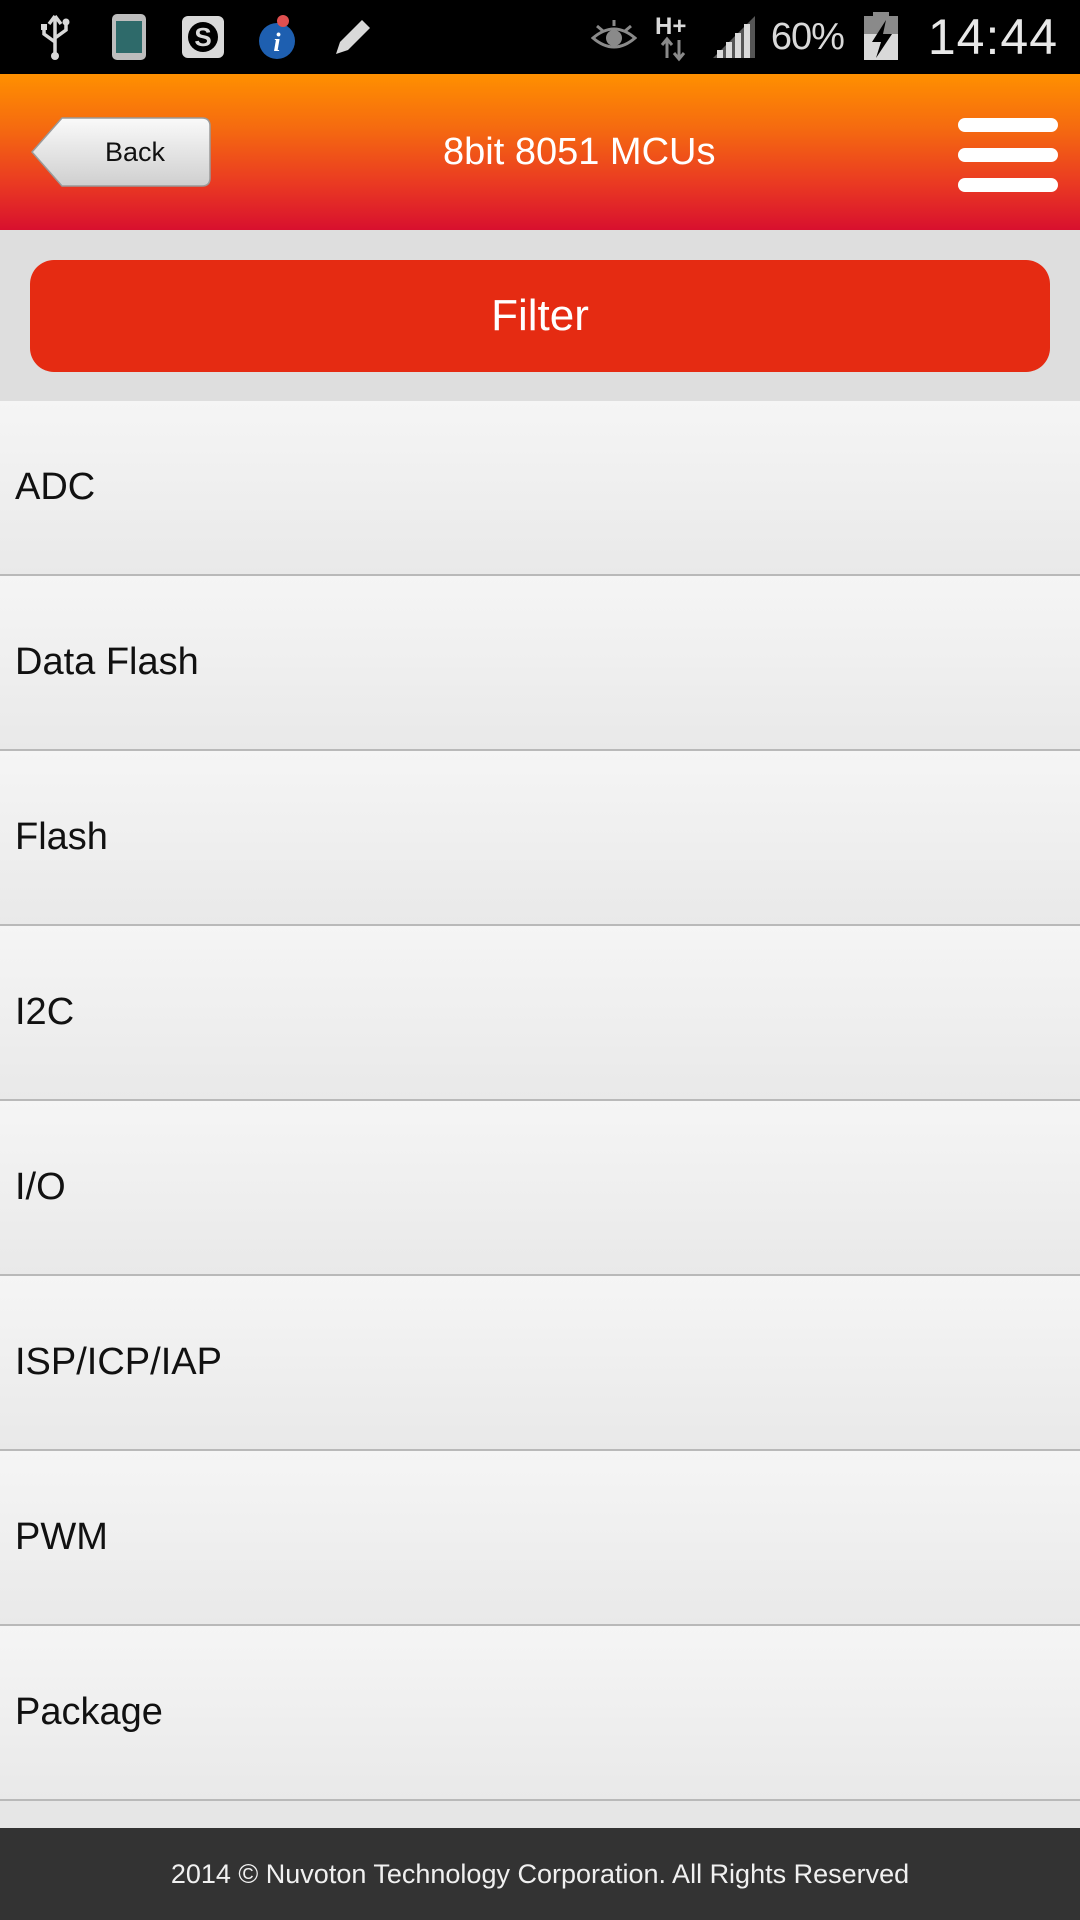  Describe the element at coordinates (351, 37) in the screenshot. I see `pencil-icon` at that location.